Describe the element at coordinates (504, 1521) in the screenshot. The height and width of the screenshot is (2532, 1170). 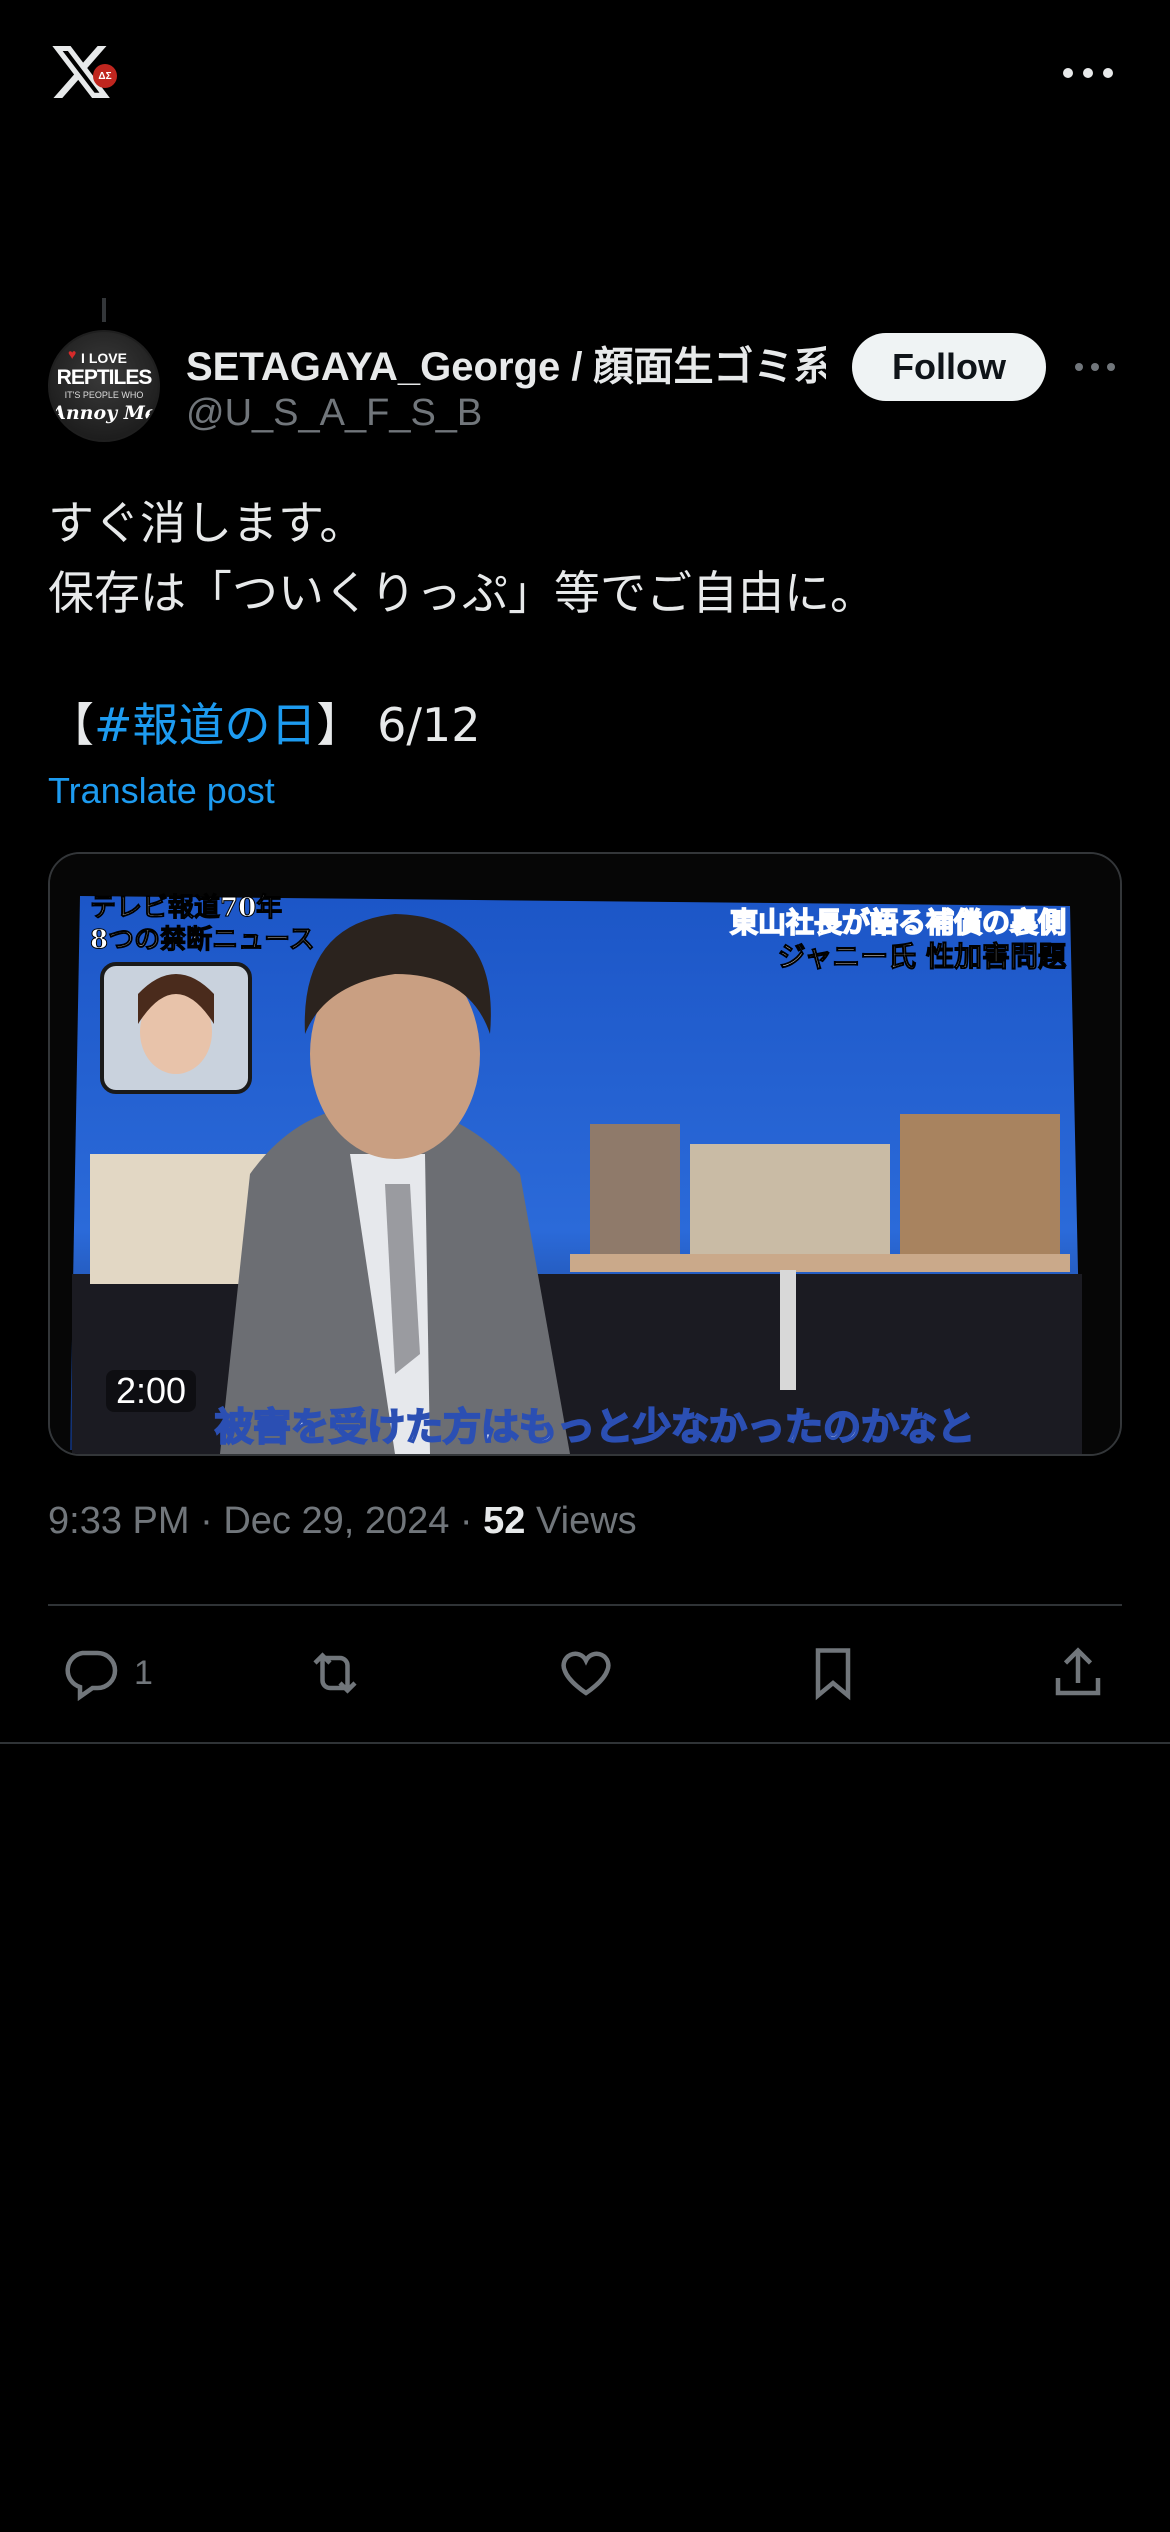
I see `views-count: 52` at that location.